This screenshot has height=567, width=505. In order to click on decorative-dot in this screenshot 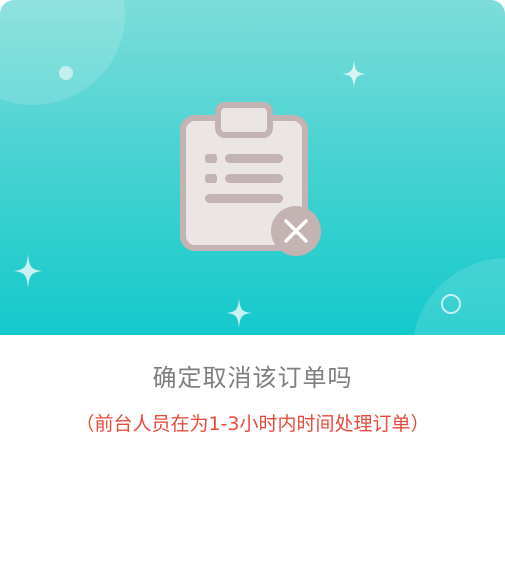, I will do `click(66, 73)`.